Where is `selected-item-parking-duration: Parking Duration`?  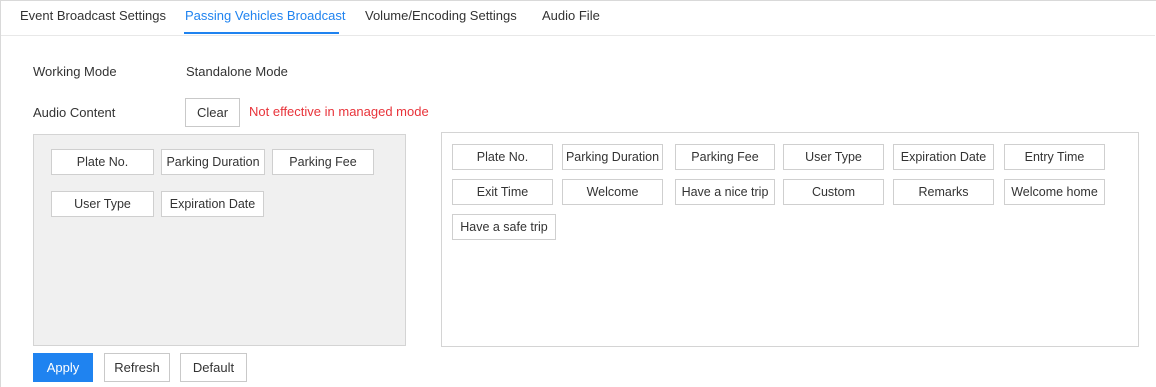
selected-item-parking-duration: Parking Duration is located at coordinates (213, 162).